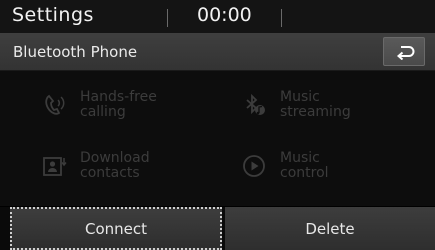 The width and height of the screenshot is (435, 250). I want to click on back-button, so click(404, 51).